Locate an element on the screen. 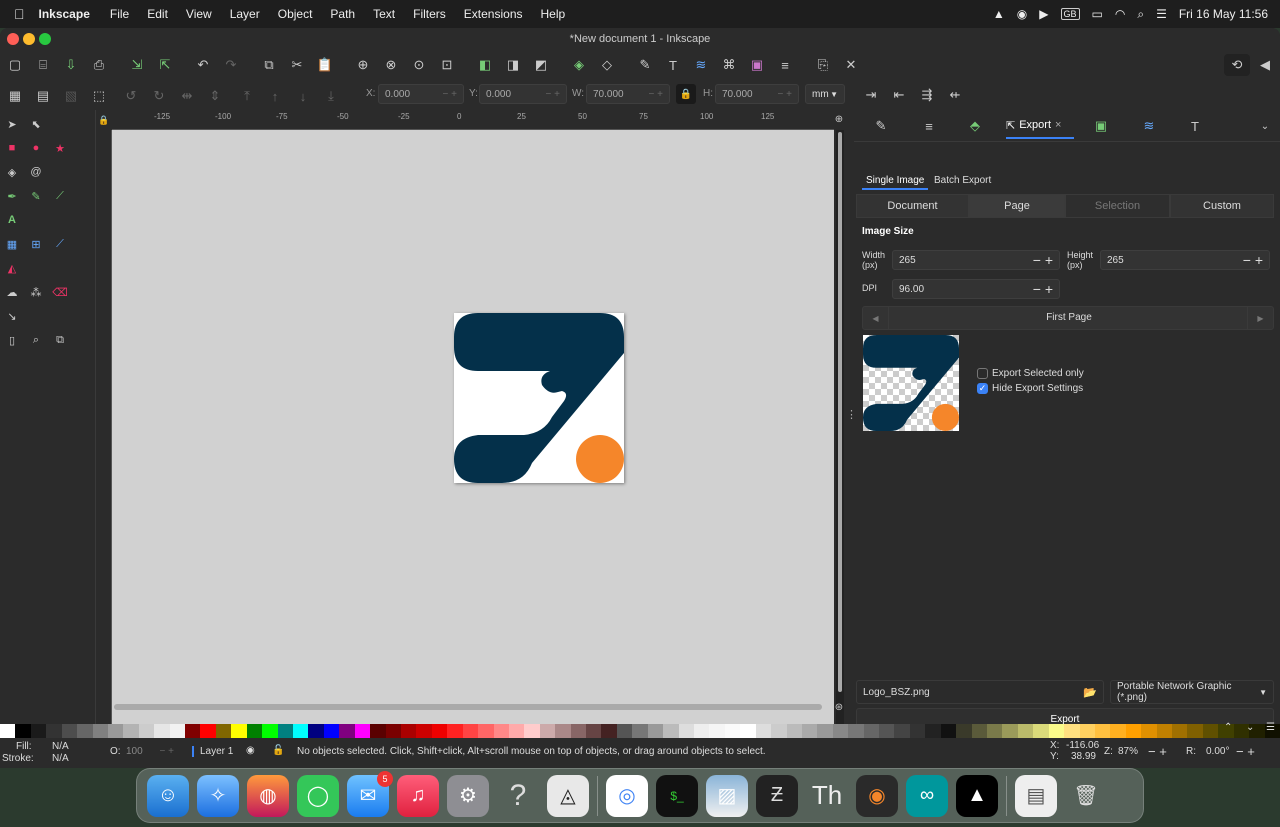 The image size is (1280, 827). menu-file: File is located at coordinates (119, 14).